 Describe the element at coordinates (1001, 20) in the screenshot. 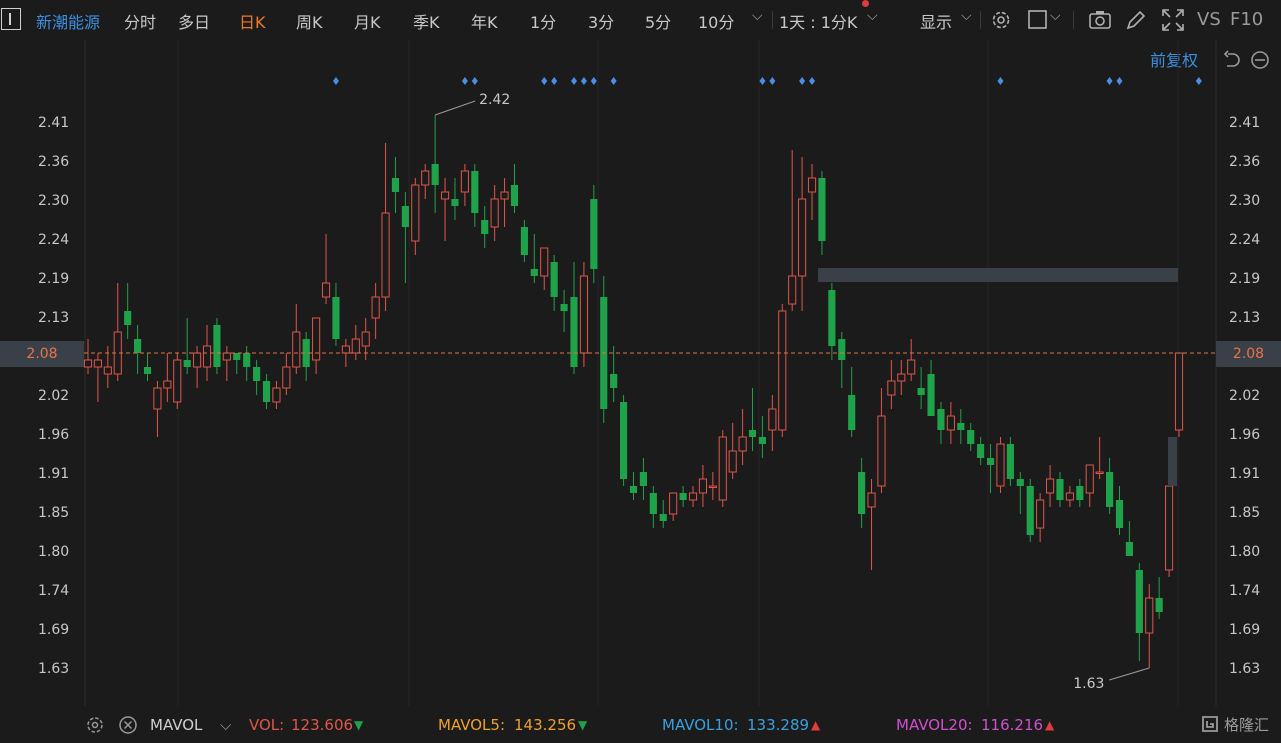

I see `gear-icon` at that location.